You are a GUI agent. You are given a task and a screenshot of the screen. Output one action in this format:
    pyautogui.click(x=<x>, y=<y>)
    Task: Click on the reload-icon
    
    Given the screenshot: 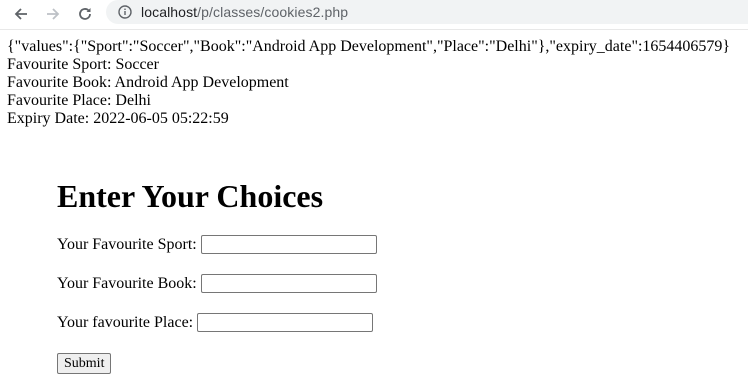 What is the action you would take?
    pyautogui.click(x=85, y=14)
    